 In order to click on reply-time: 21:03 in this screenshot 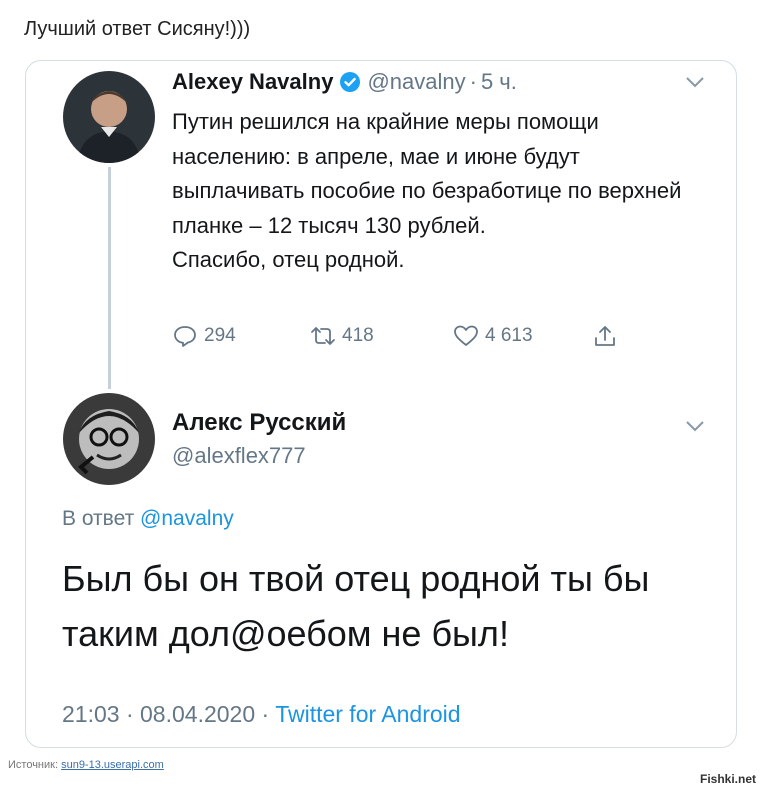, I will do `click(91, 714)`.